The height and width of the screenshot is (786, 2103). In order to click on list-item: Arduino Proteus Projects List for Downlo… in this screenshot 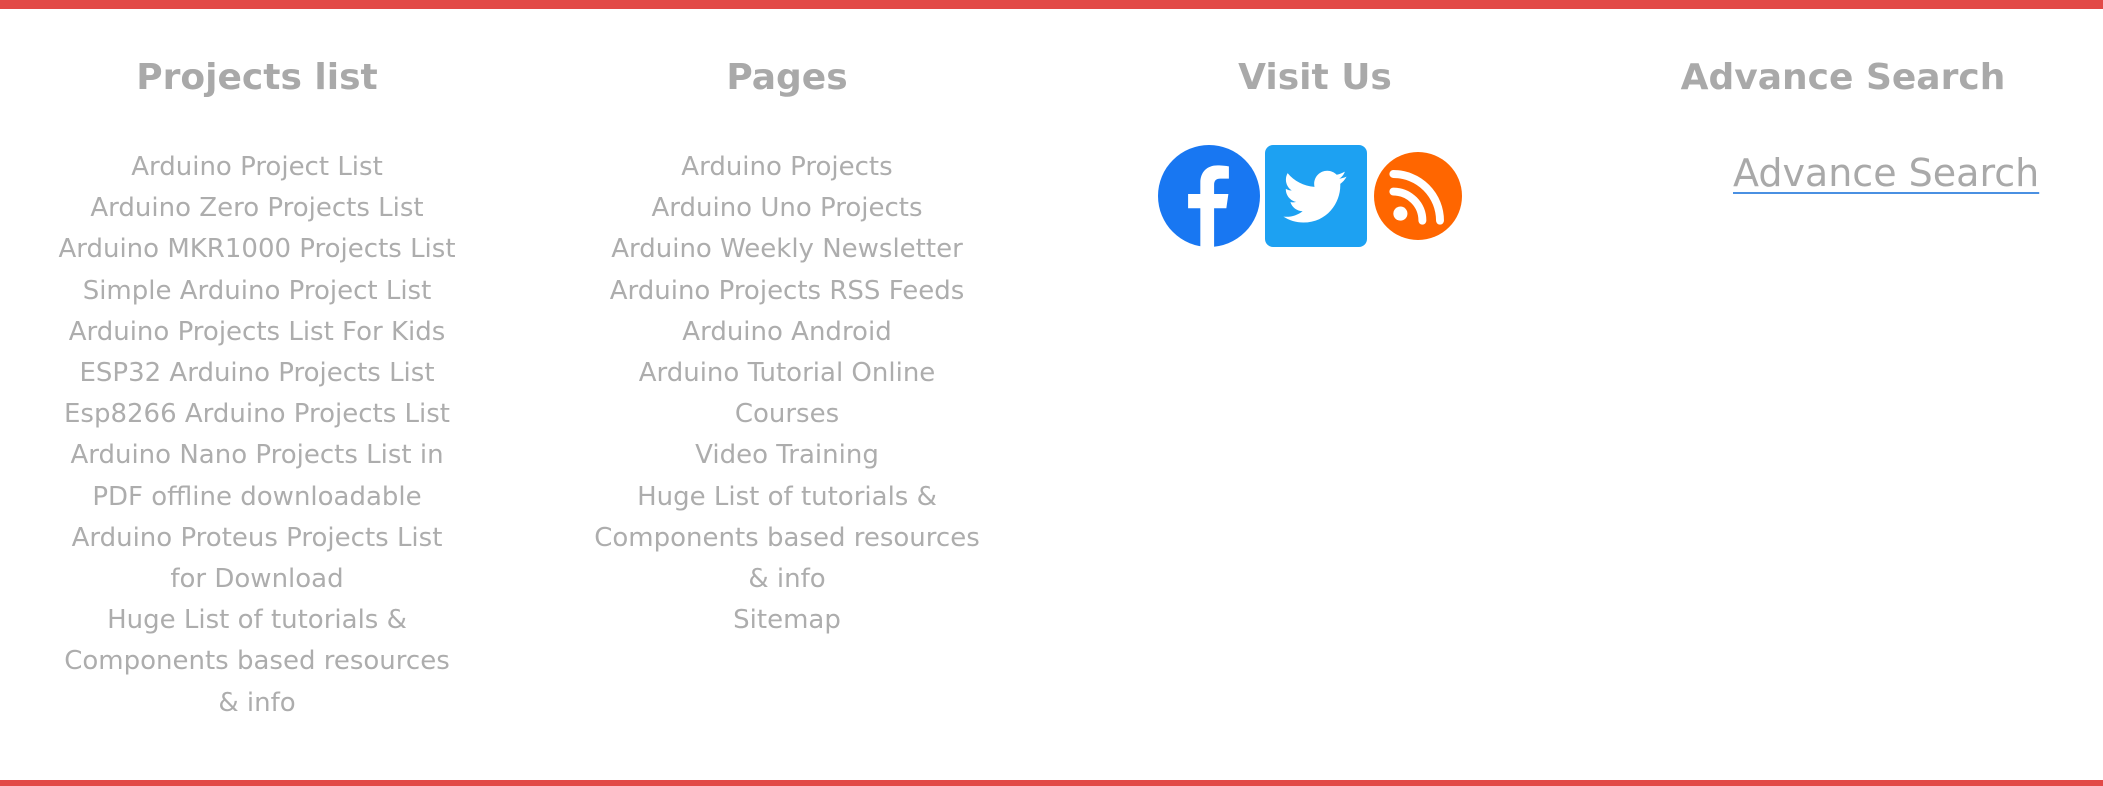, I will do `click(257, 559)`.